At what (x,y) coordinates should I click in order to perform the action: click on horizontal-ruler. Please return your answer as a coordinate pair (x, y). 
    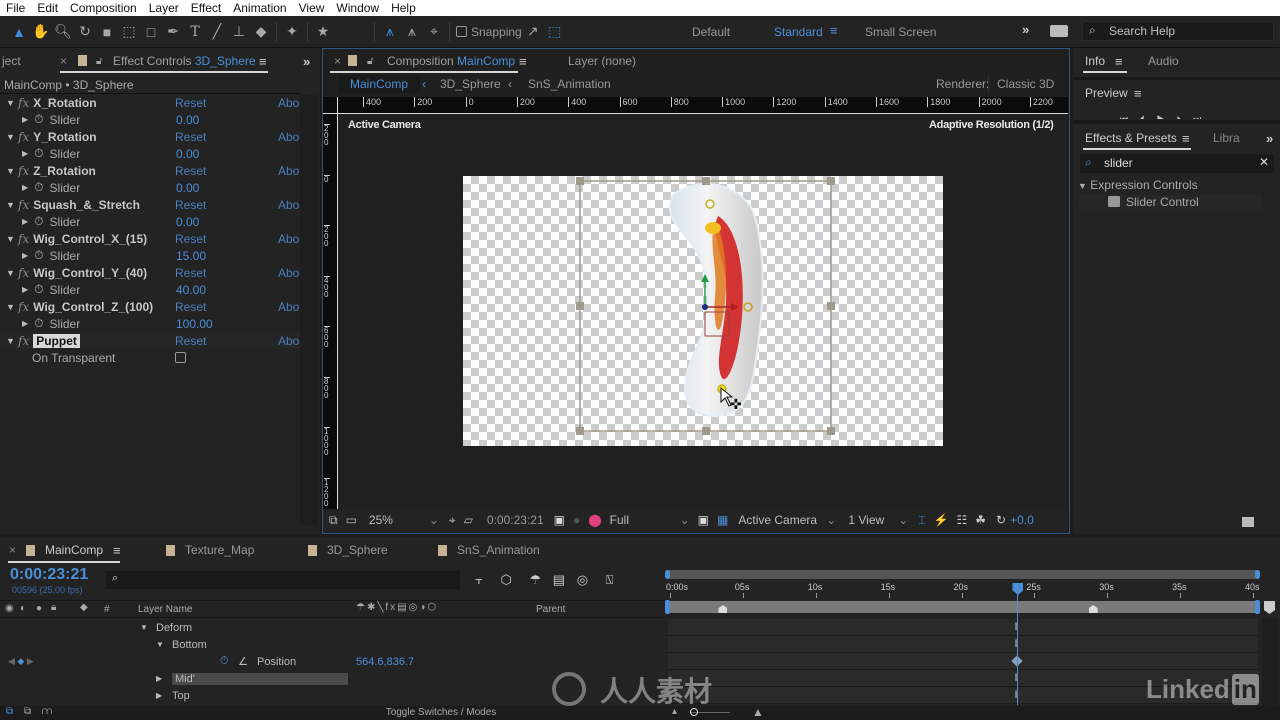
    Looking at the image, I should click on (703, 105).